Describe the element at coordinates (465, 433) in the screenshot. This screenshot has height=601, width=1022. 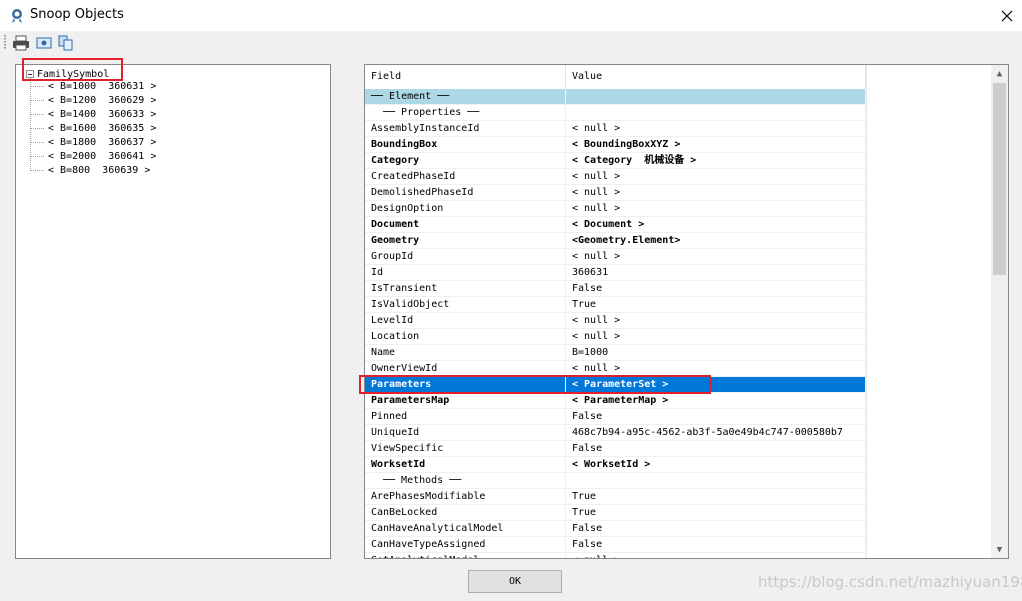
I see `field-cell: UniqueId` at that location.